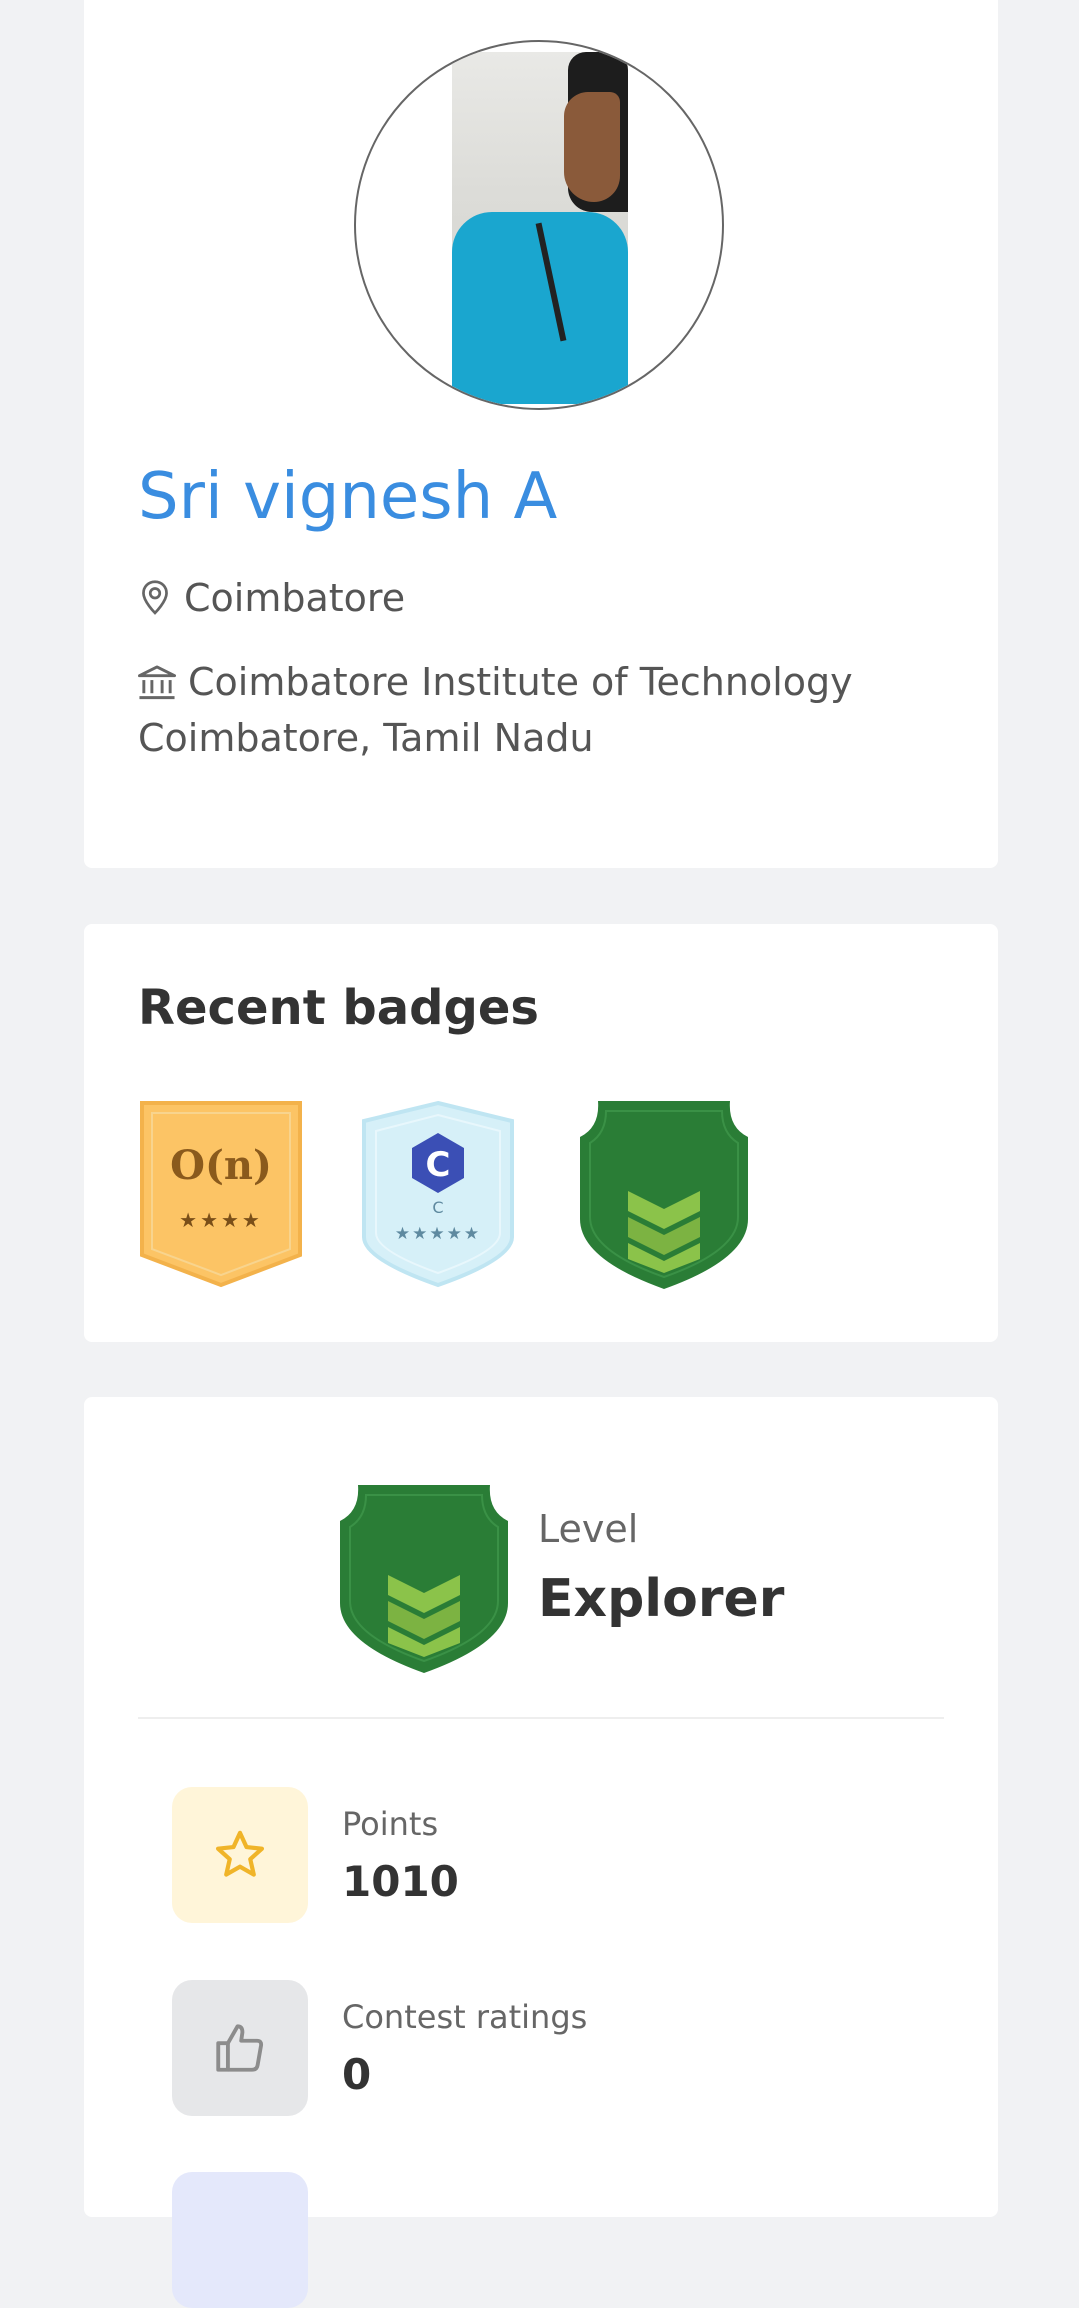 The image size is (1079, 2308). What do you see at coordinates (465, 2017) in the screenshot?
I see `contest-ratings-label: Contest ratings` at bounding box center [465, 2017].